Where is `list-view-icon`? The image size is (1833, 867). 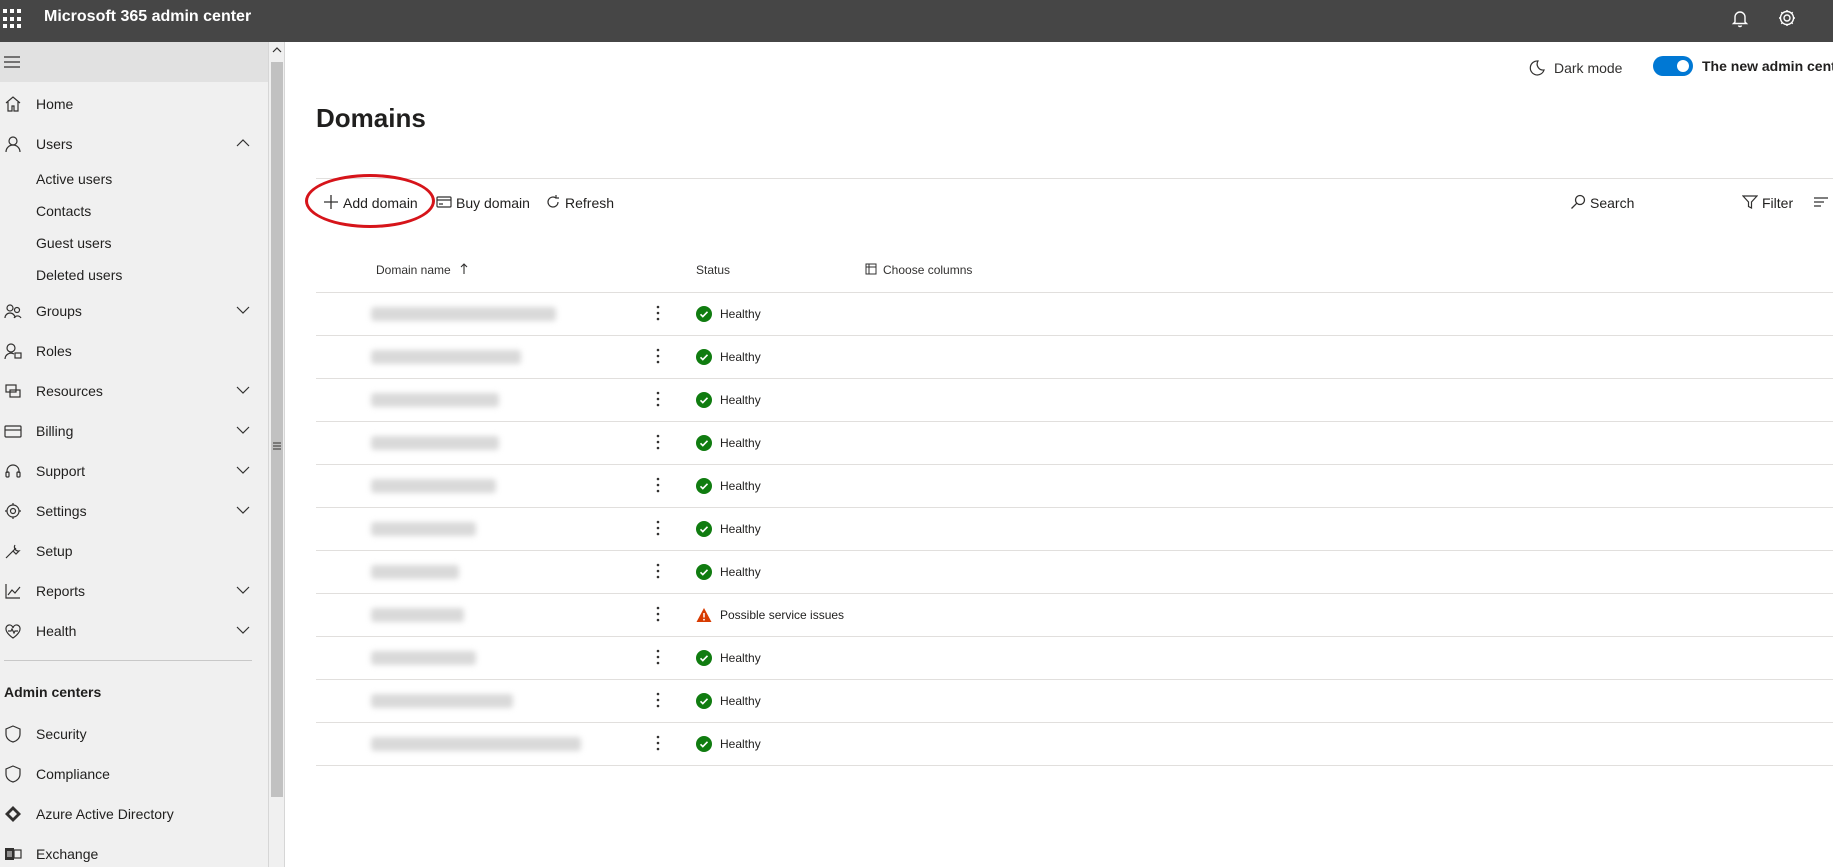
list-view-icon is located at coordinates (1821, 202).